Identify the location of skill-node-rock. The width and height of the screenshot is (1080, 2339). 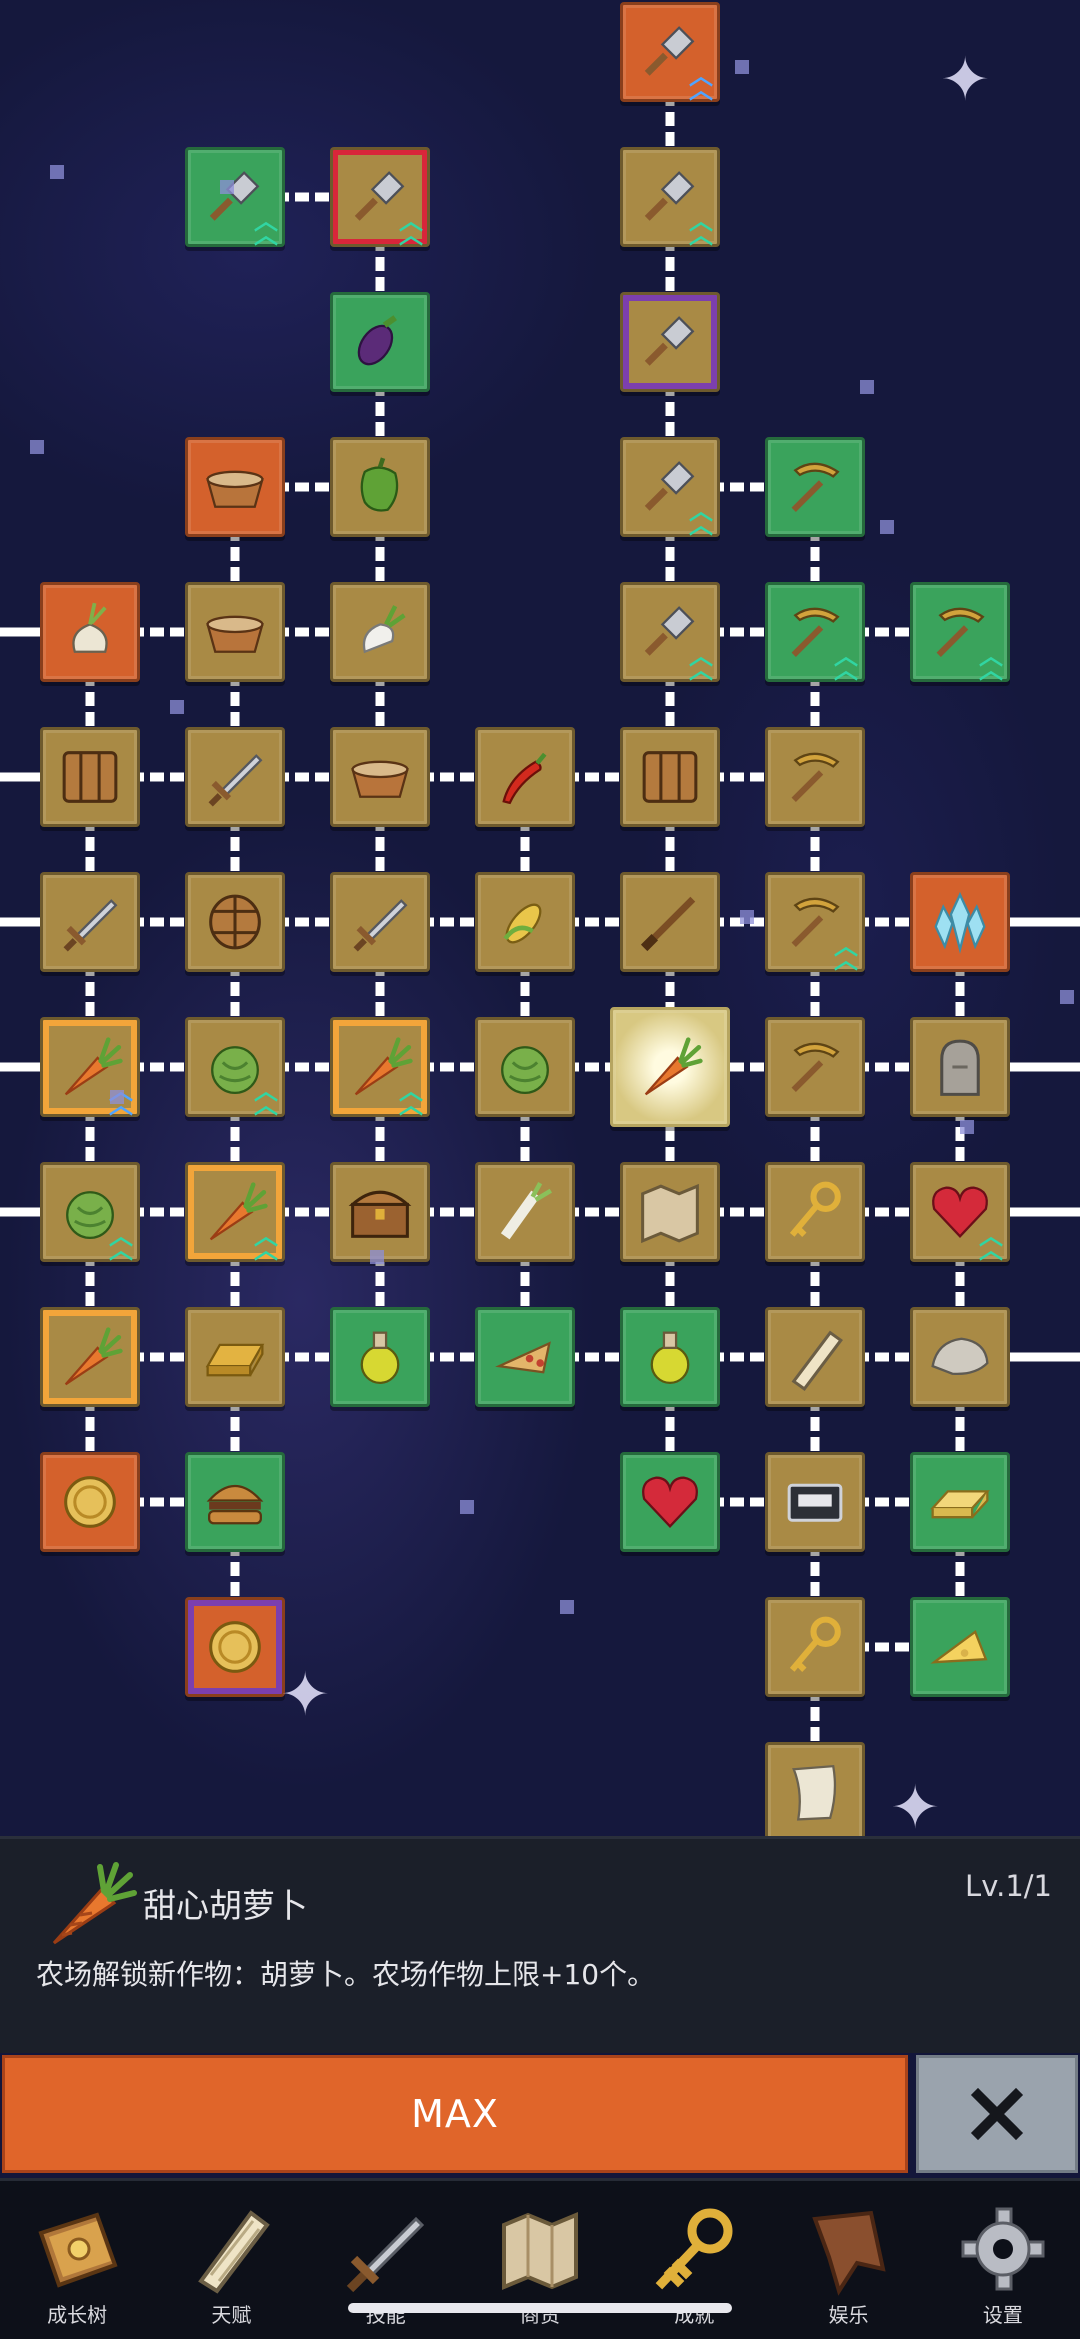
(960, 1357).